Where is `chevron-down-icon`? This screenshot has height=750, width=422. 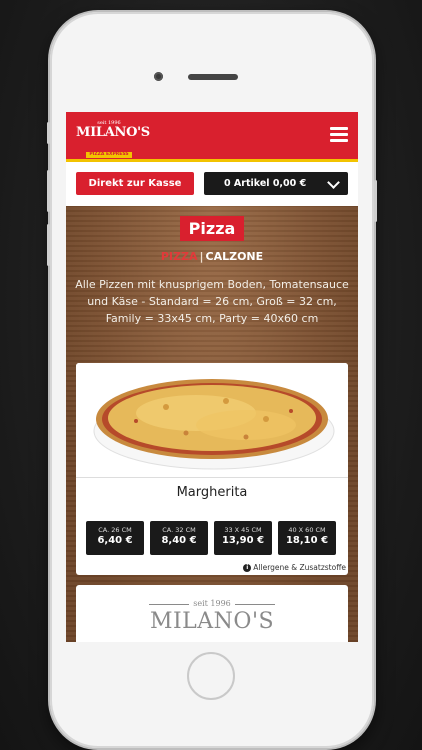
chevron-down-icon is located at coordinates (333, 182).